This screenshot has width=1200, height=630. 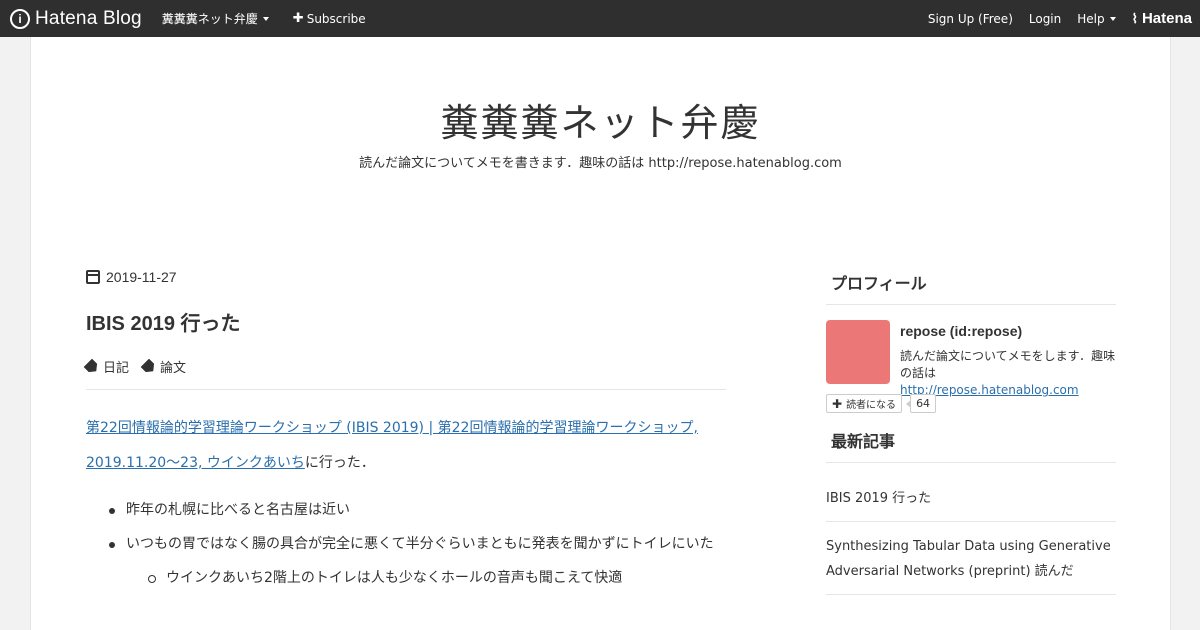 I want to click on category-list: 日記 論文, so click(x=136, y=366).